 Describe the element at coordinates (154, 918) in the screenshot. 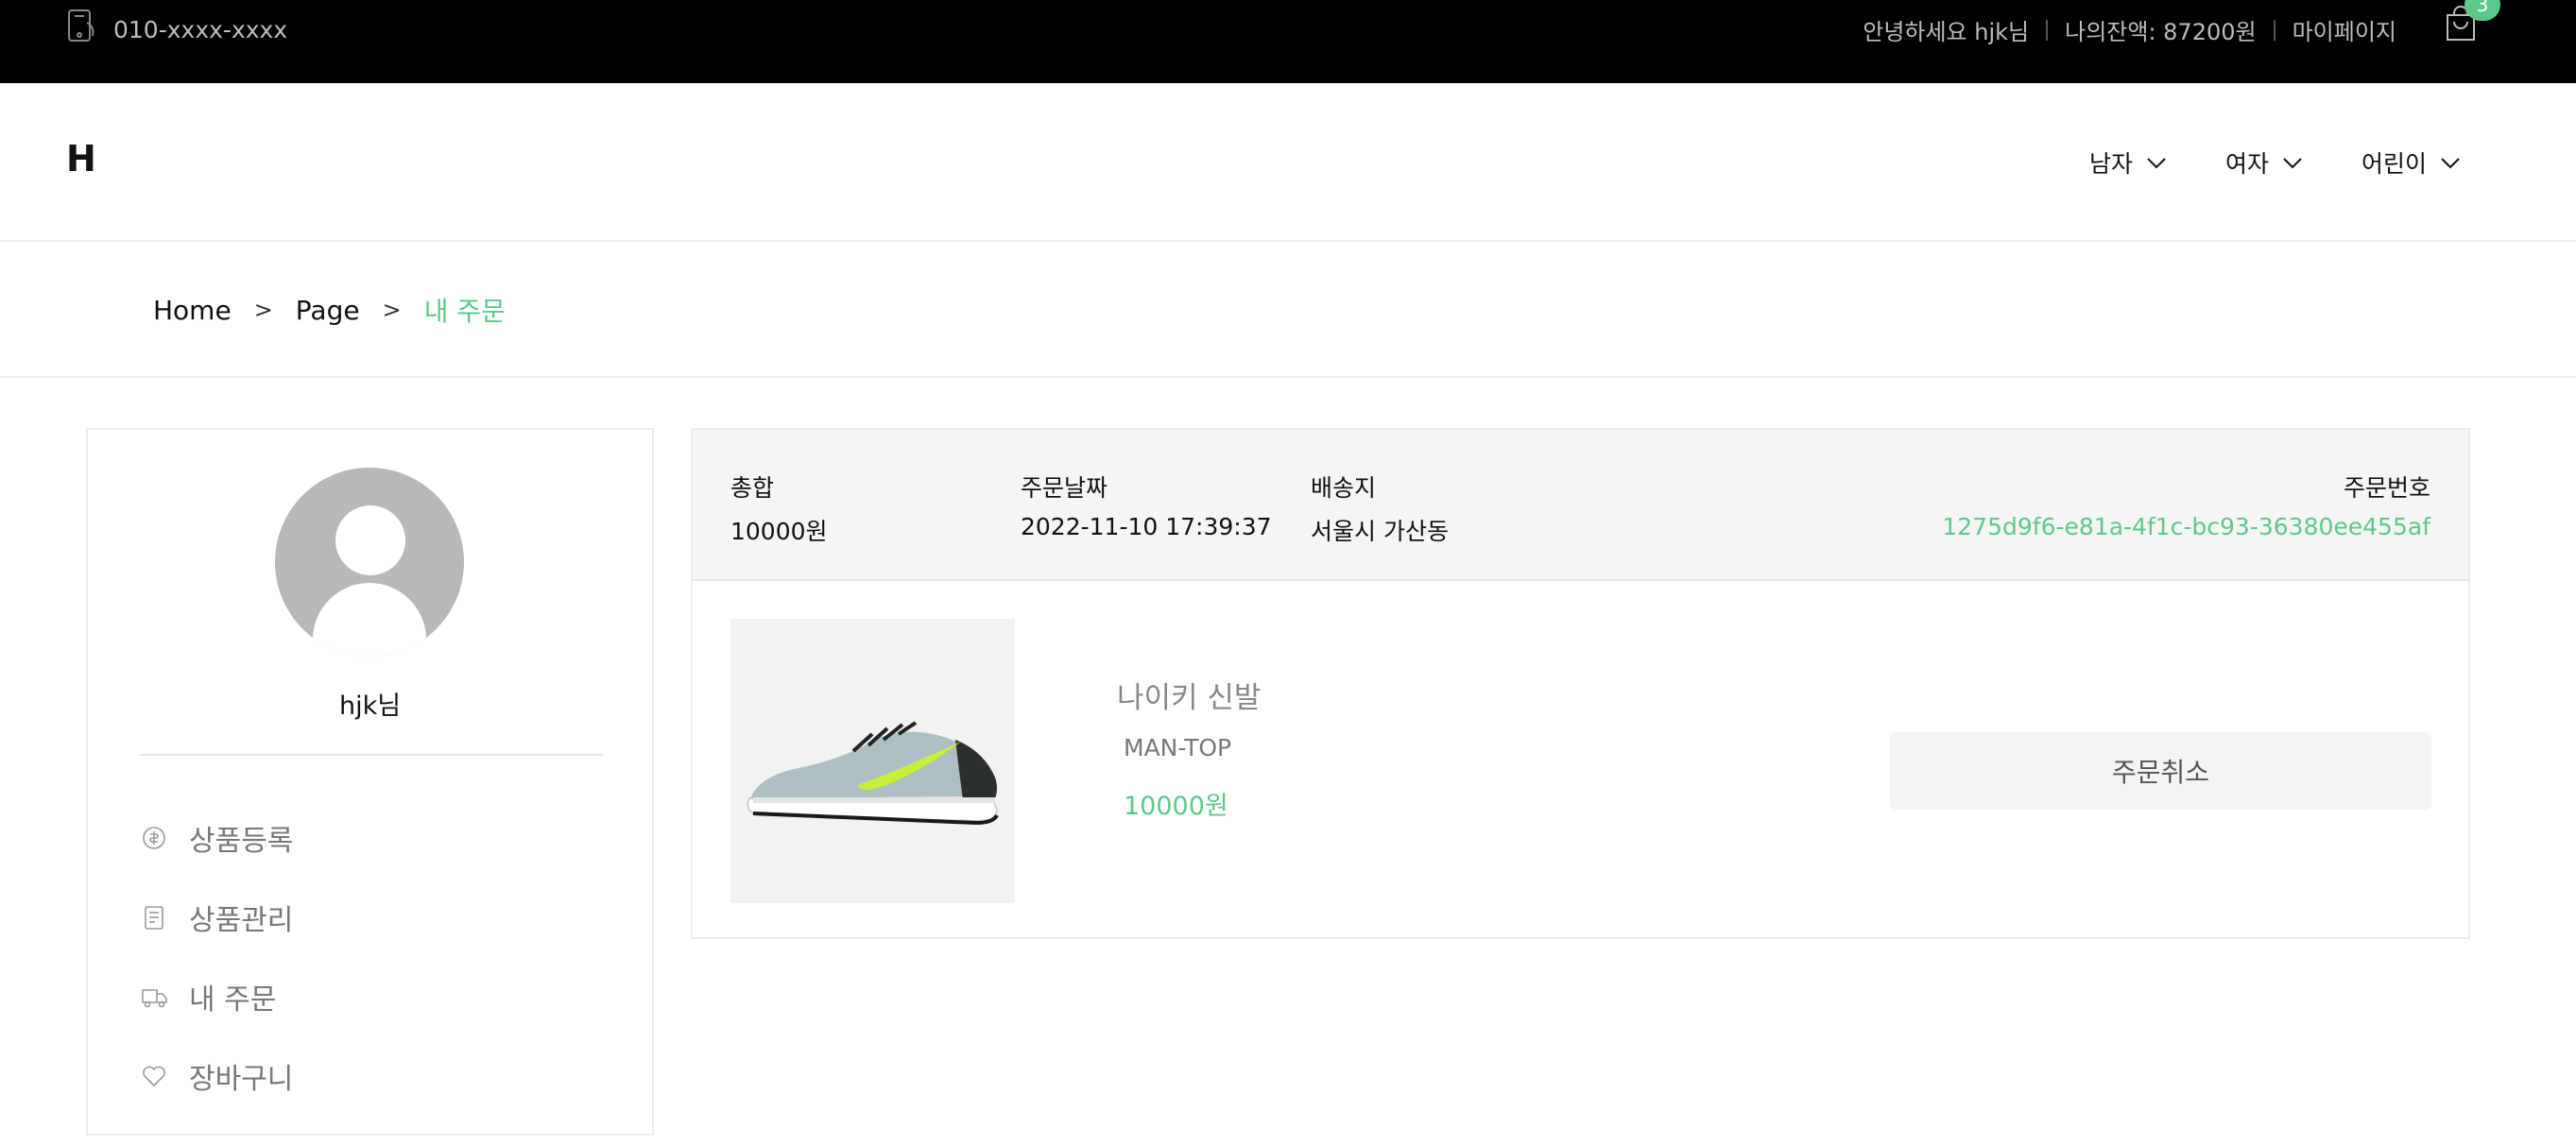

I see `product-manage-icon` at that location.